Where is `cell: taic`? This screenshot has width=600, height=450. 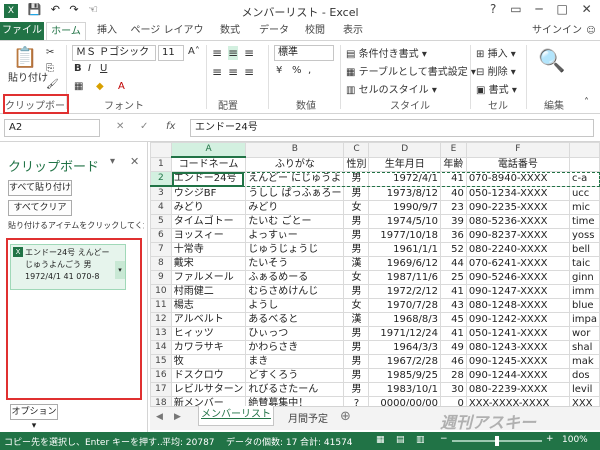 cell: taic is located at coordinates (584, 263).